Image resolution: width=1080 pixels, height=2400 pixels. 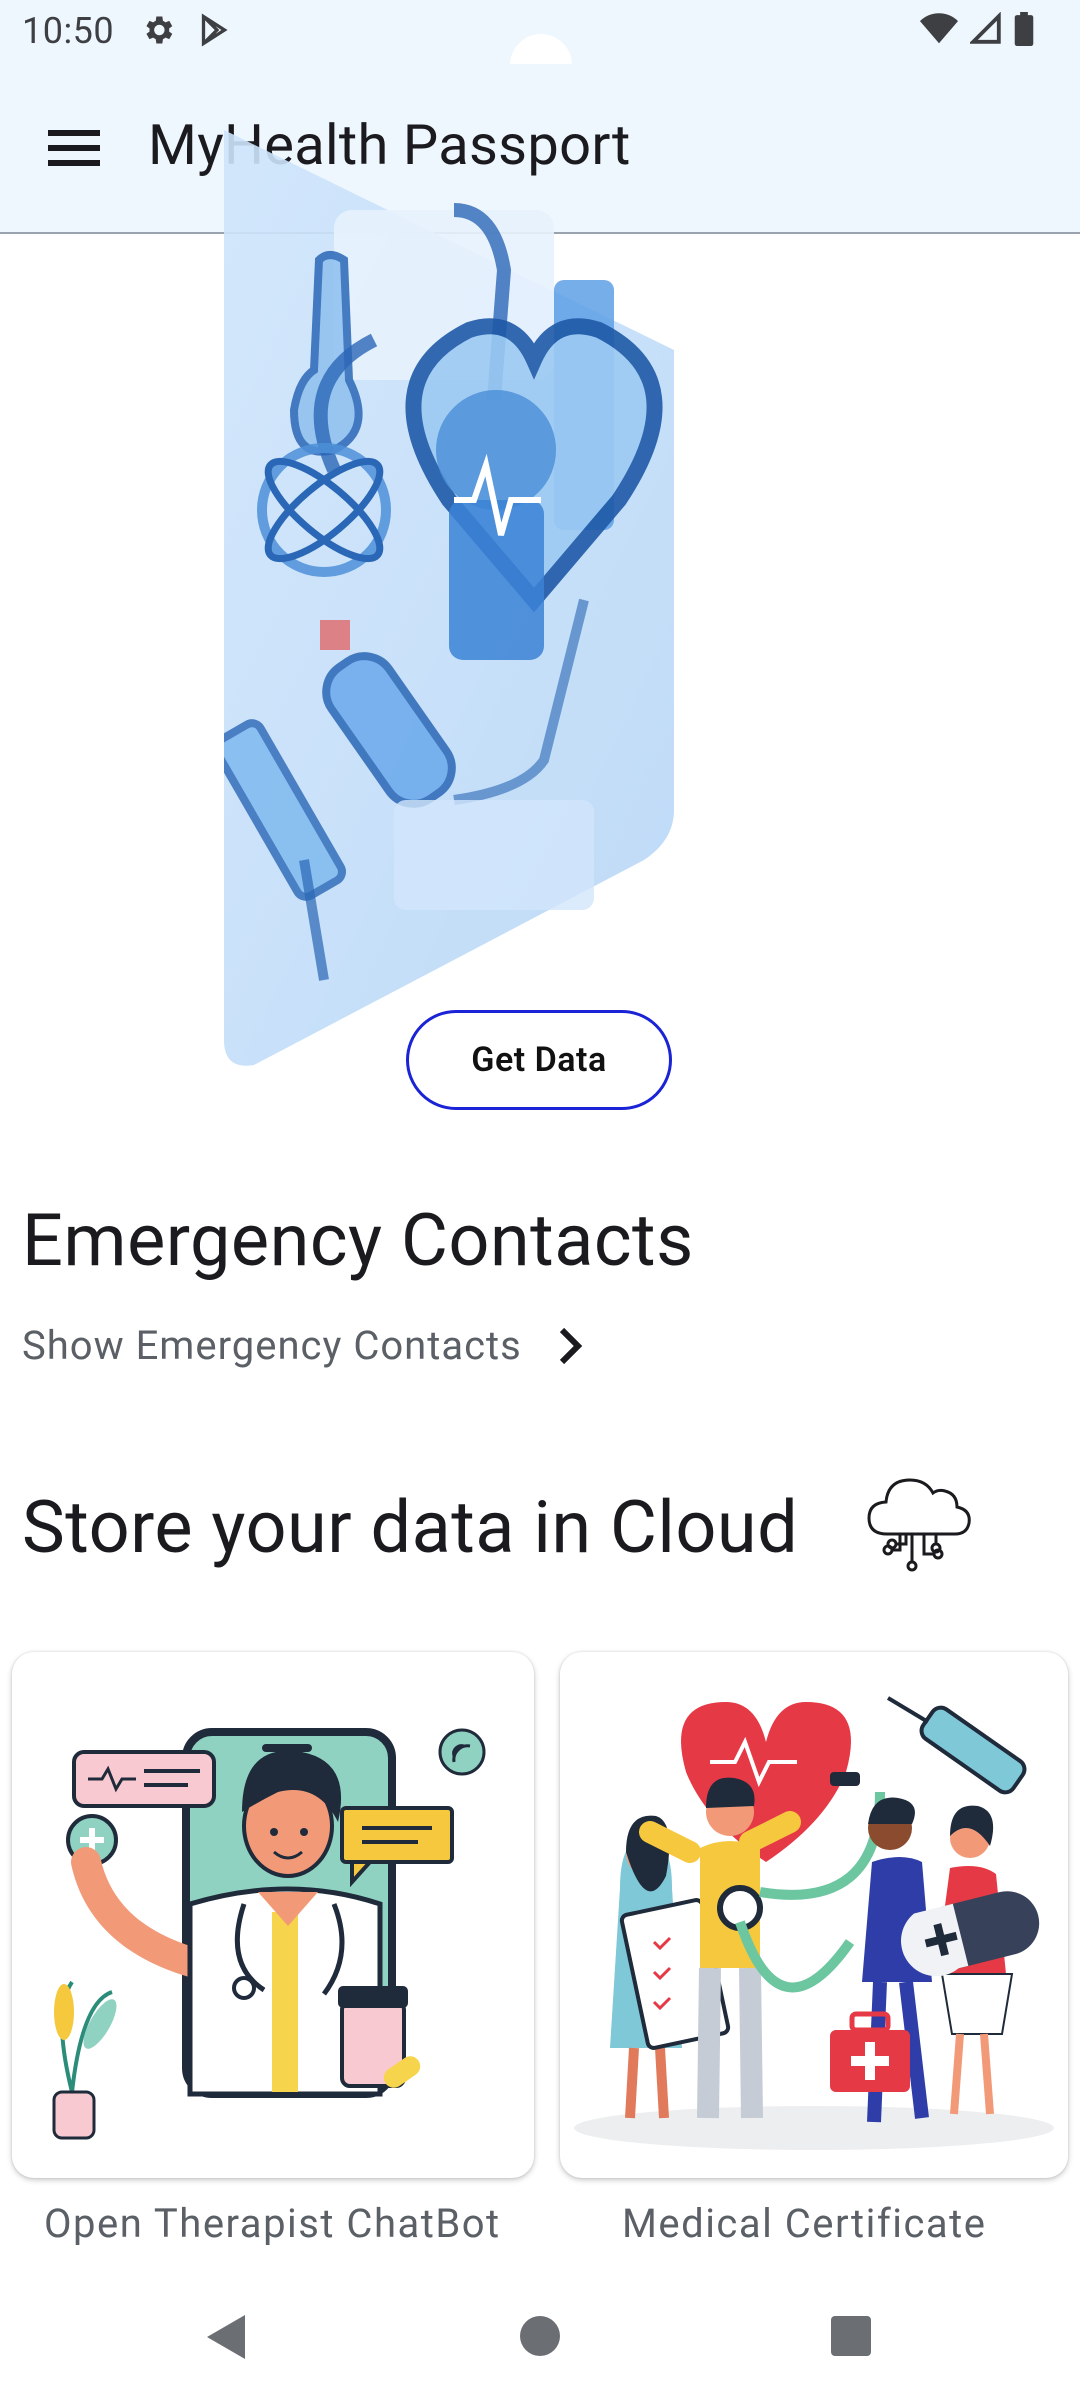 What do you see at coordinates (985, 28) in the screenshot?
I see `signal-icon` at bounding box center [985, 28].